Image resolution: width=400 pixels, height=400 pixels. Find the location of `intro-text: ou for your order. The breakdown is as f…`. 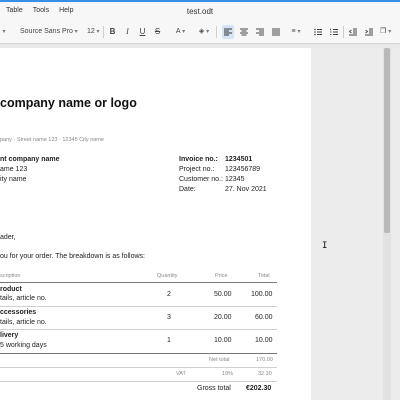

intro-text: ou for your order. The breakdown is as f… is located at coordinates (73, 256).